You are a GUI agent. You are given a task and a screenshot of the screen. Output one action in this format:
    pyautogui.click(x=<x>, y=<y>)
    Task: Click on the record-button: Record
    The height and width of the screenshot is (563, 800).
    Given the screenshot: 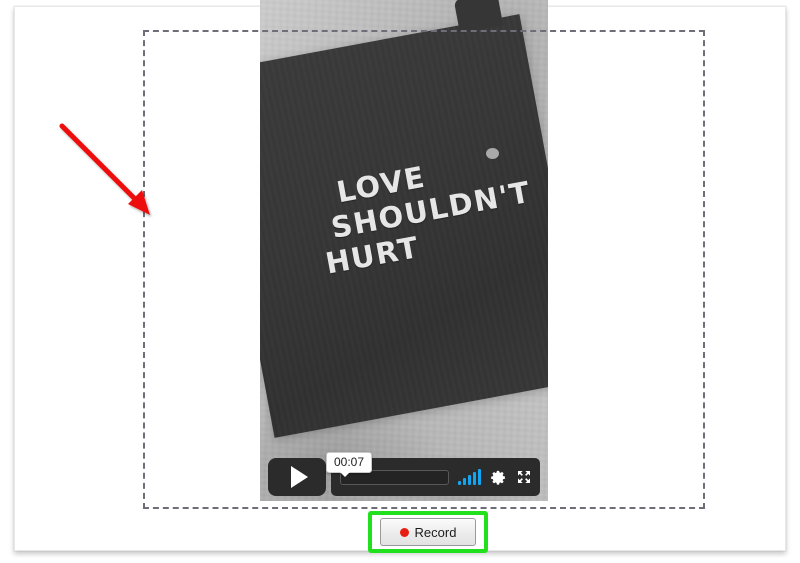 What is the action you would take?
    pyautogui.click(x=428, y=532)
    